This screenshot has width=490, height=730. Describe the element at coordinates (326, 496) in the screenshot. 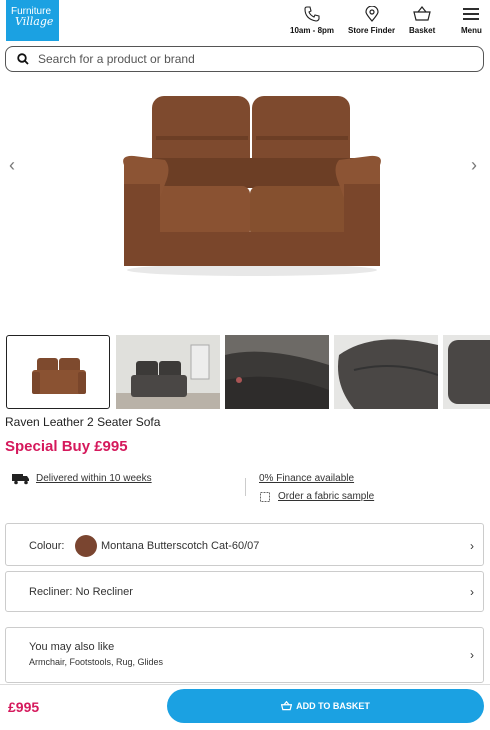

I see `fabric-sample-link: Order a fabric sample` at that location.